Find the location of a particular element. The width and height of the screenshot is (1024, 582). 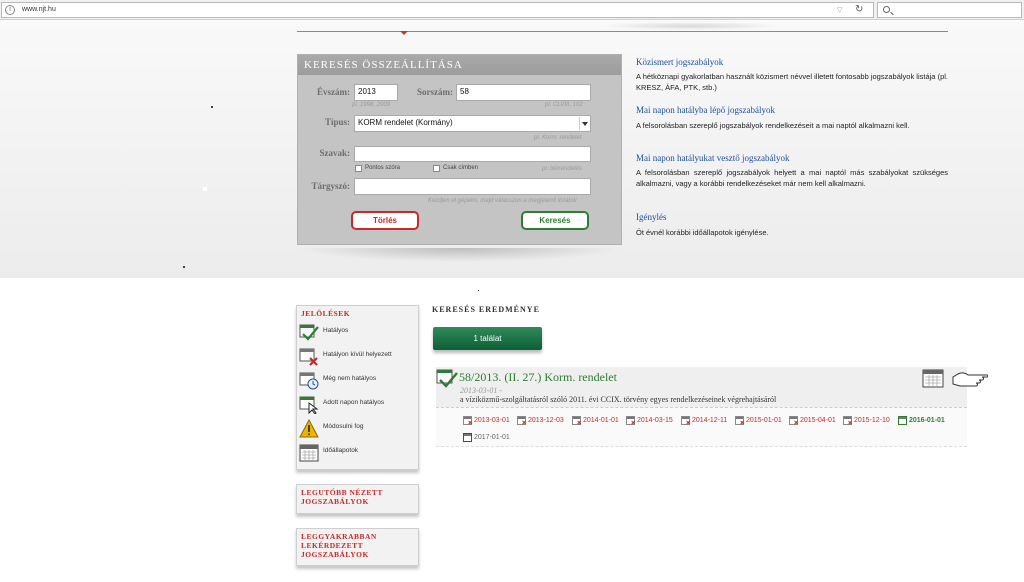

number-label: Sorszám: is located at coordinates (435, 92).